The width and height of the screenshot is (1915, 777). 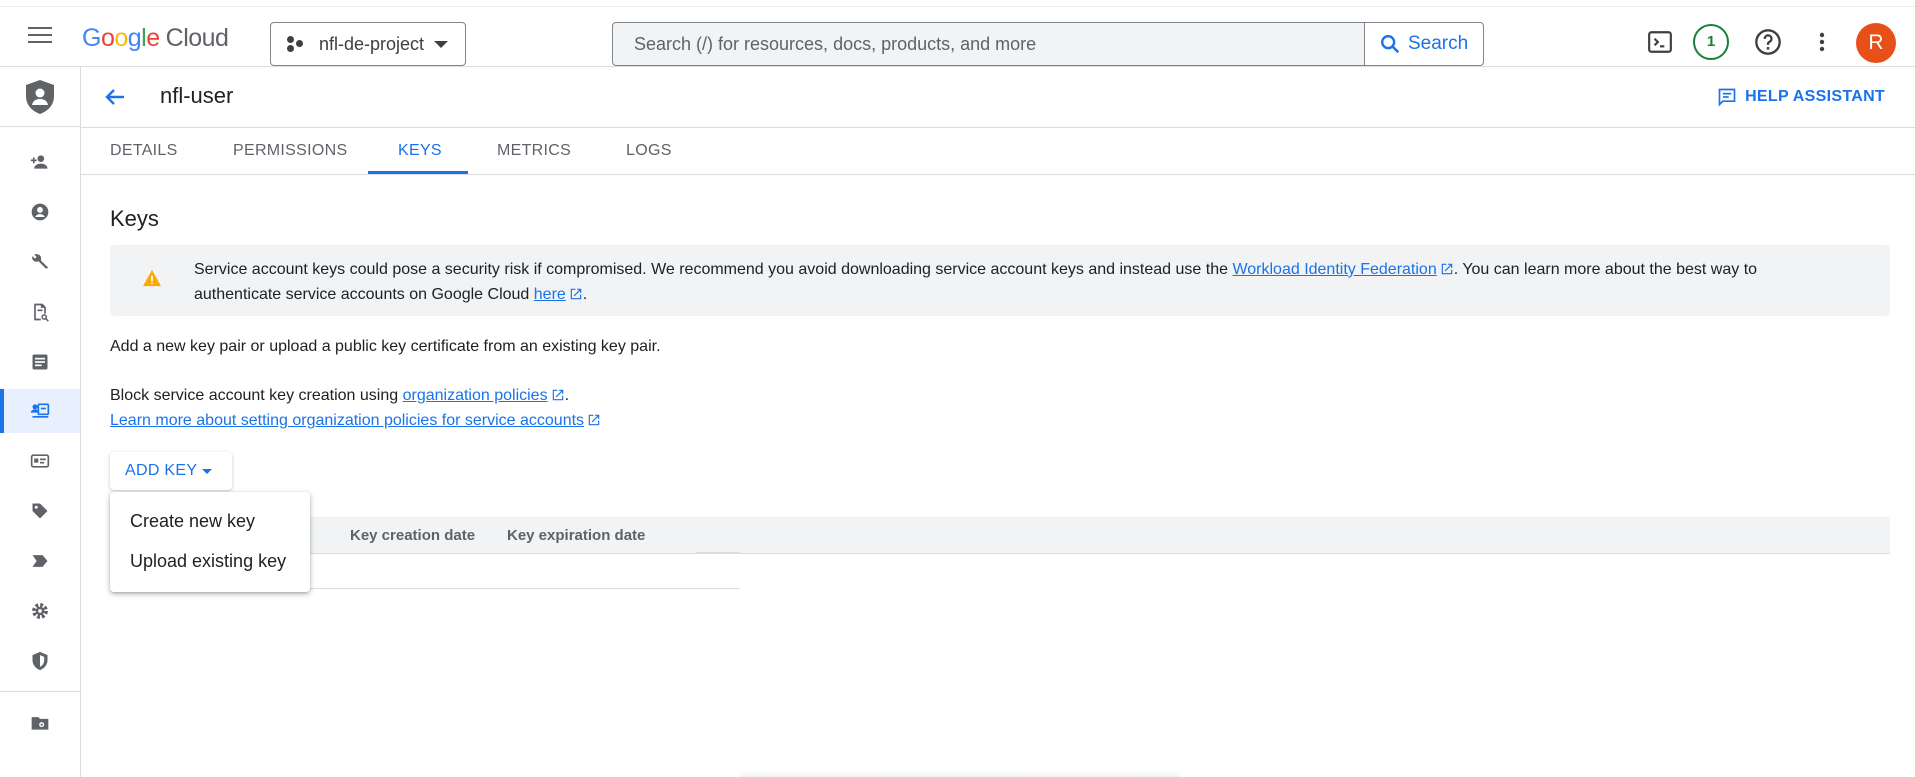 I want to click on rail-item-manage-resources, so click(x=40, y=723).